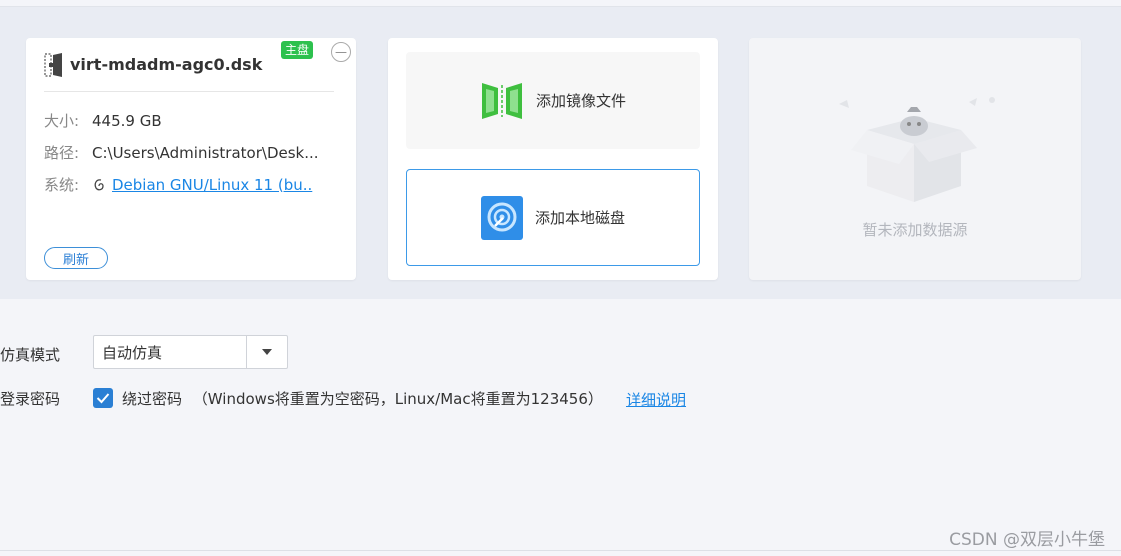 The height and width of the screenshot is (556, 1121). I want to click on watermark: CSDN @双层小牛堡, so click(1027, 540).